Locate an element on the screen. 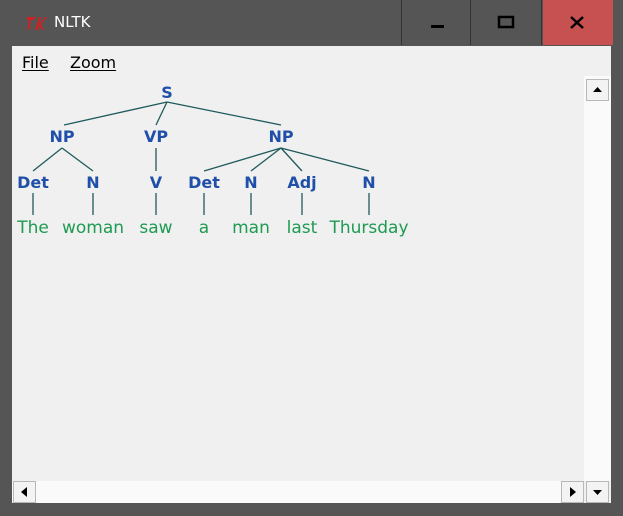 This screenshot has height=516, width=623. scroll-left-button is located at coordinates (24, 492).